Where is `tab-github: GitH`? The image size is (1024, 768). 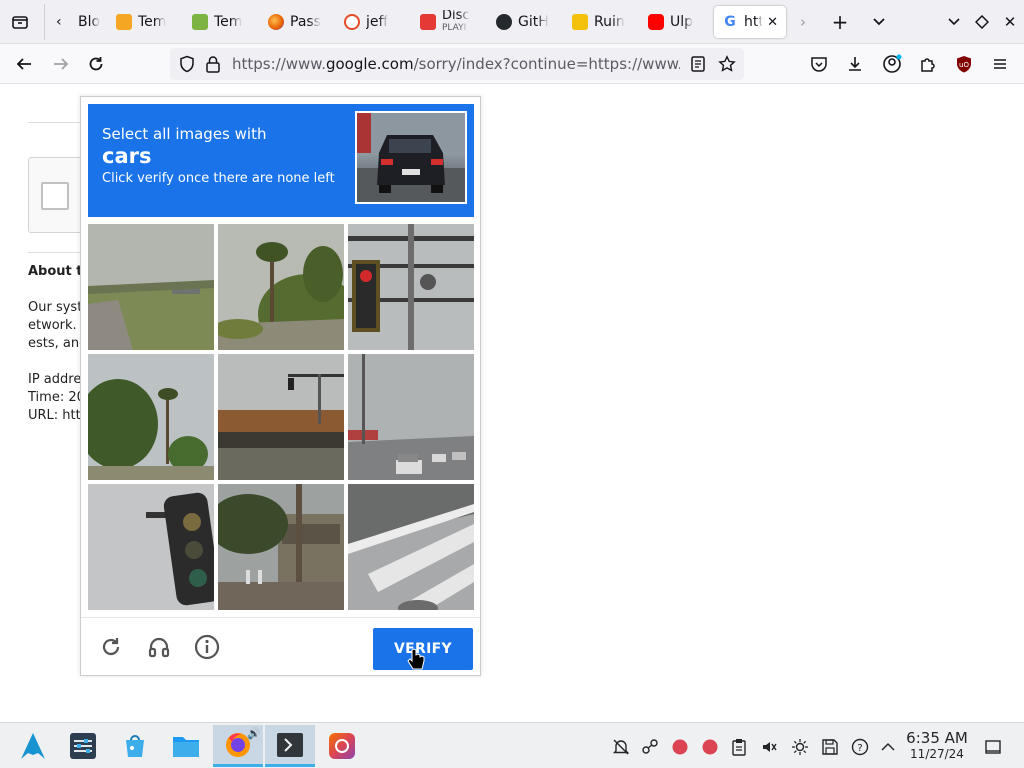
tab-github: GitH is located at coordinates (525, 22).